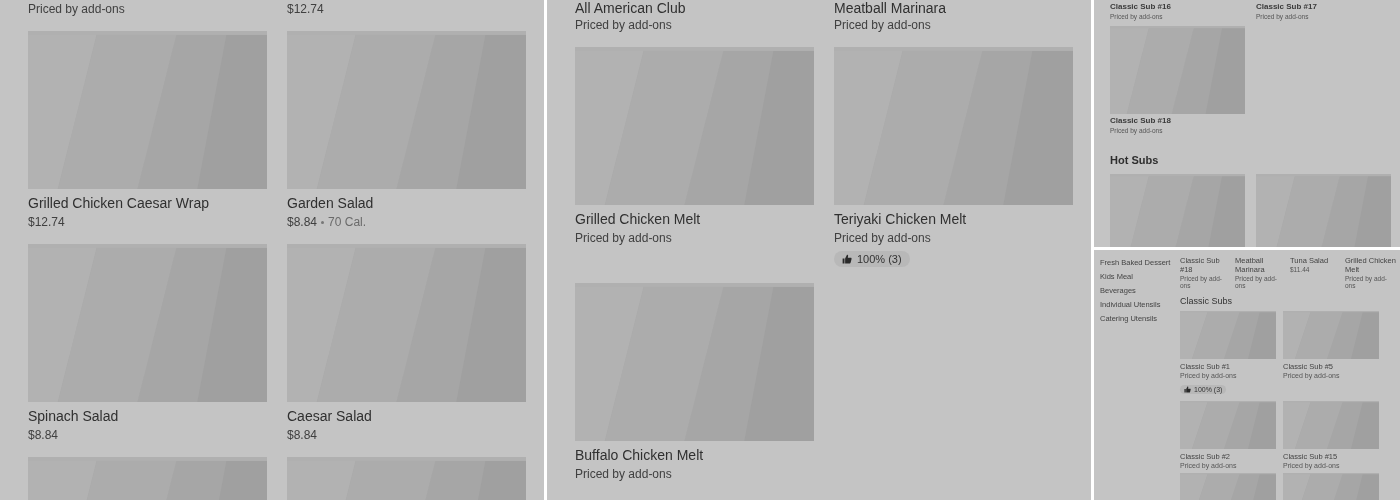  Describe the element at coordinates (323, 222) in the screenshot. I see `separator-dot` at that location.